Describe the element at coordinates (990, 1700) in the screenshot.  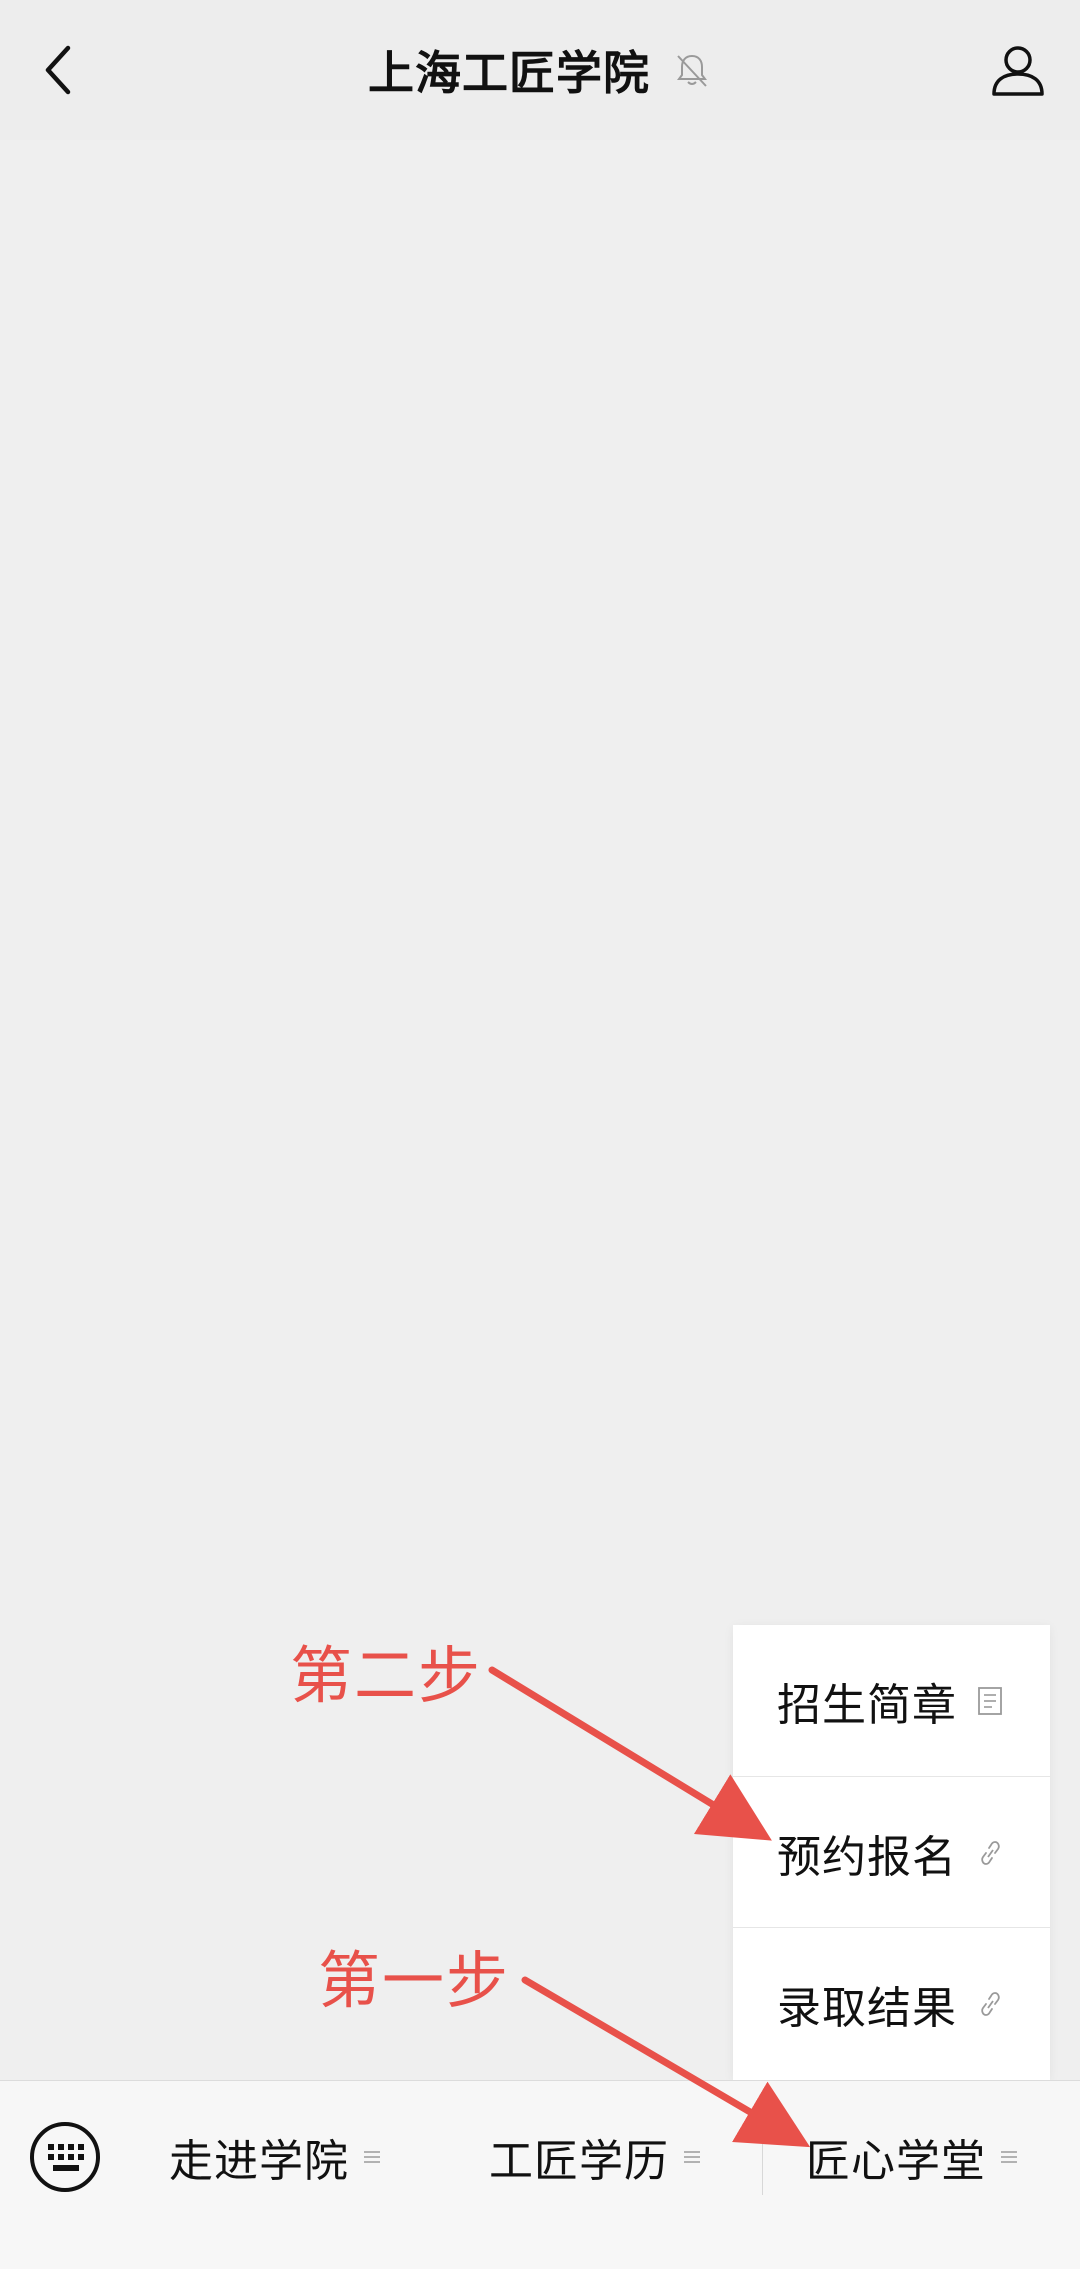
I see `document-icon` at that location.